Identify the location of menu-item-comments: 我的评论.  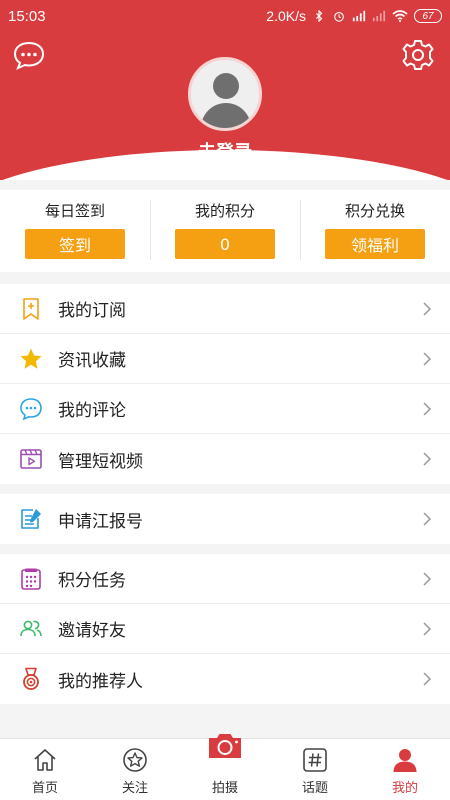
(225, 409).